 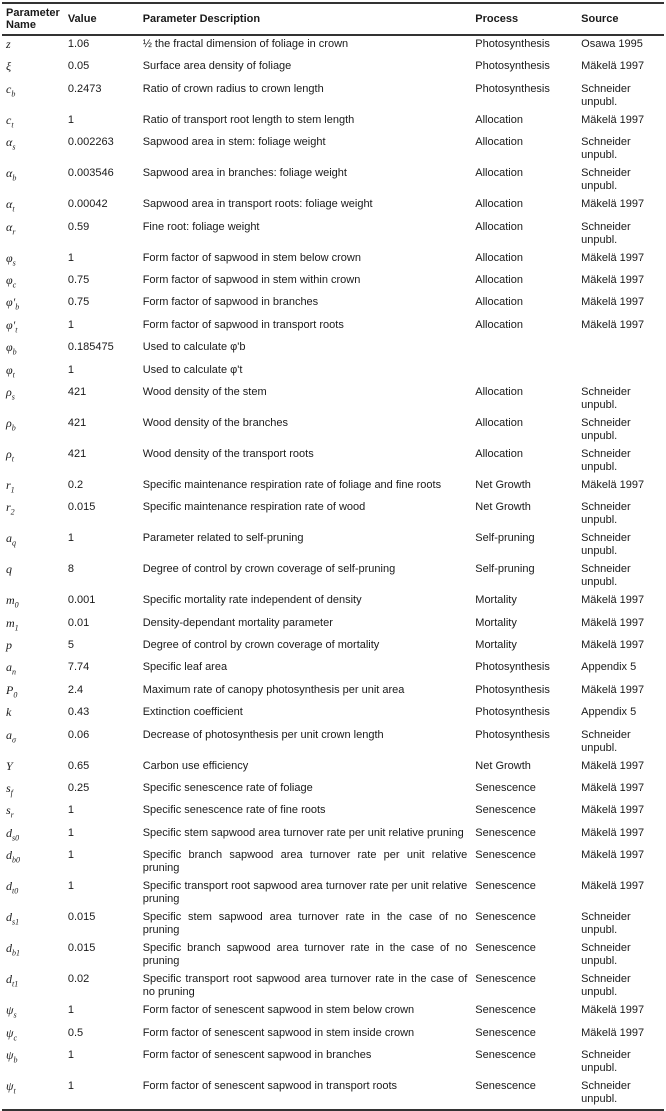 What do you see at coordinates (33, 693) in the screenshot?
I see `parameter-symbol: P0` at bounding box center [33, 693].